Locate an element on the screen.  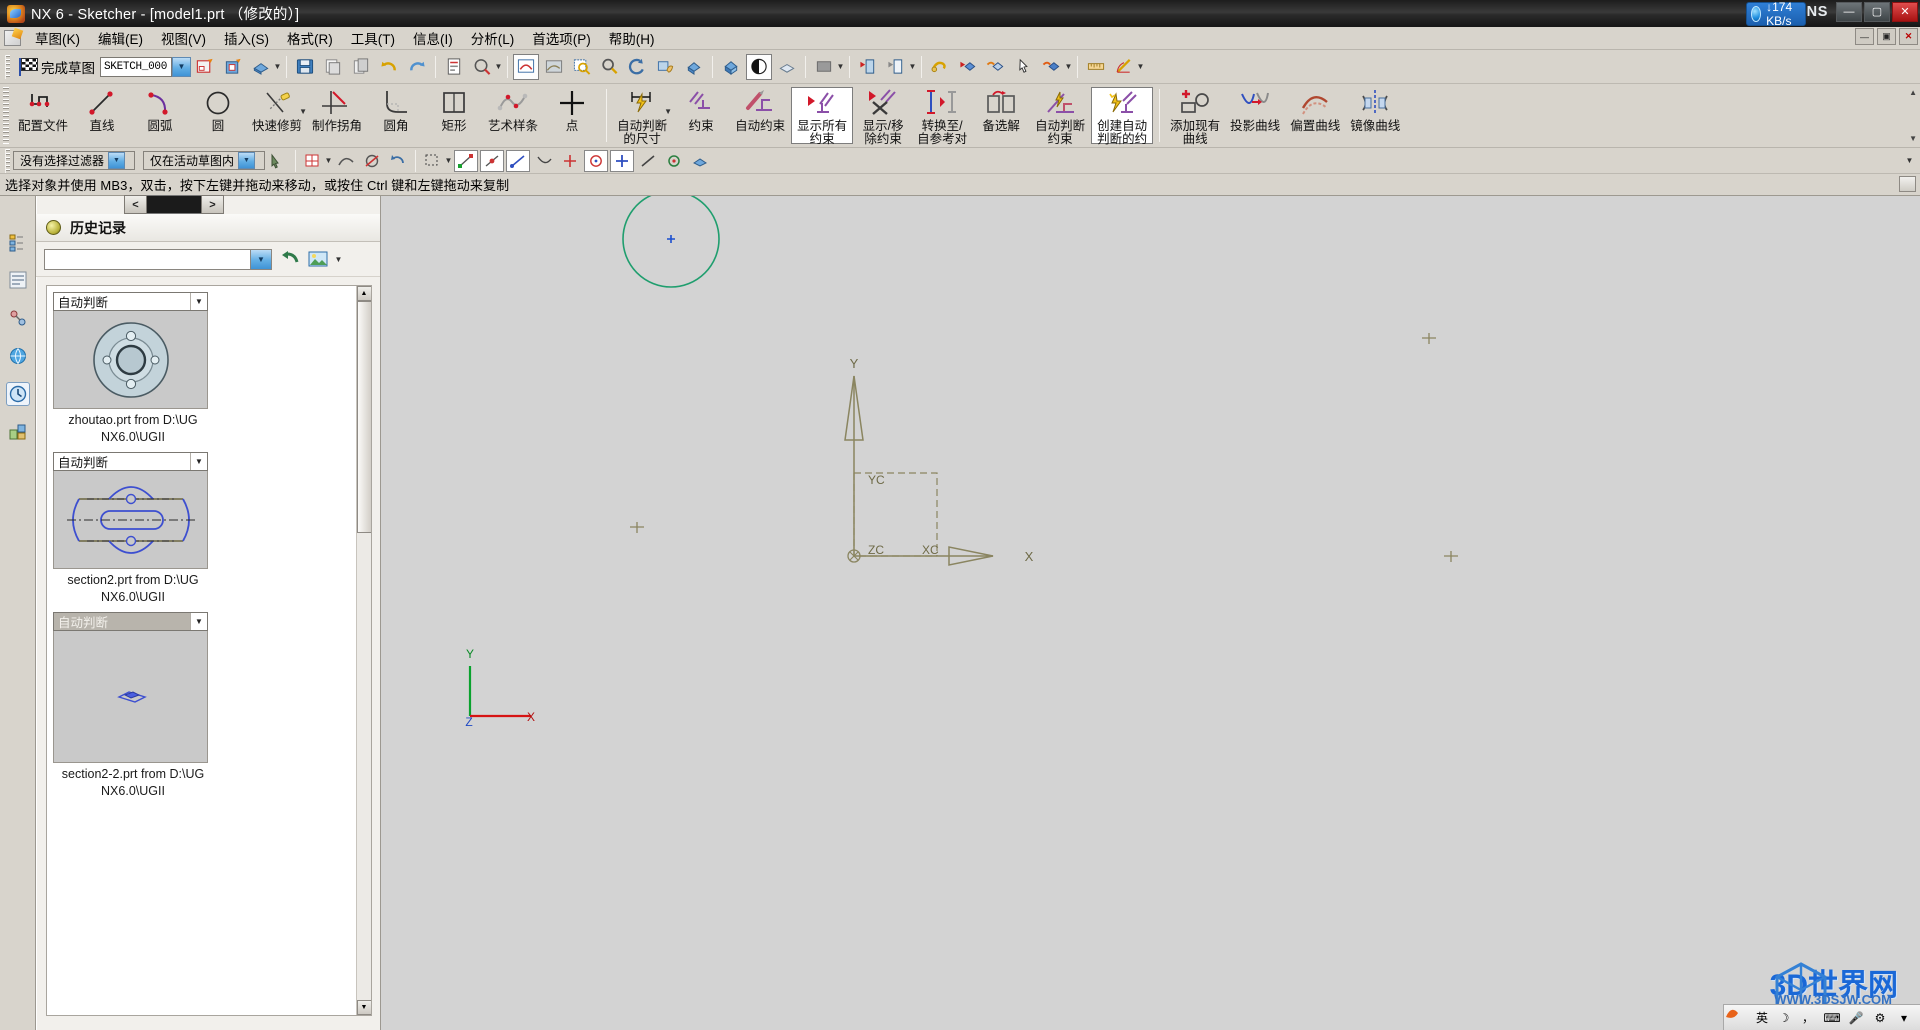
perspective-icon is located at coordinates (694, 67).